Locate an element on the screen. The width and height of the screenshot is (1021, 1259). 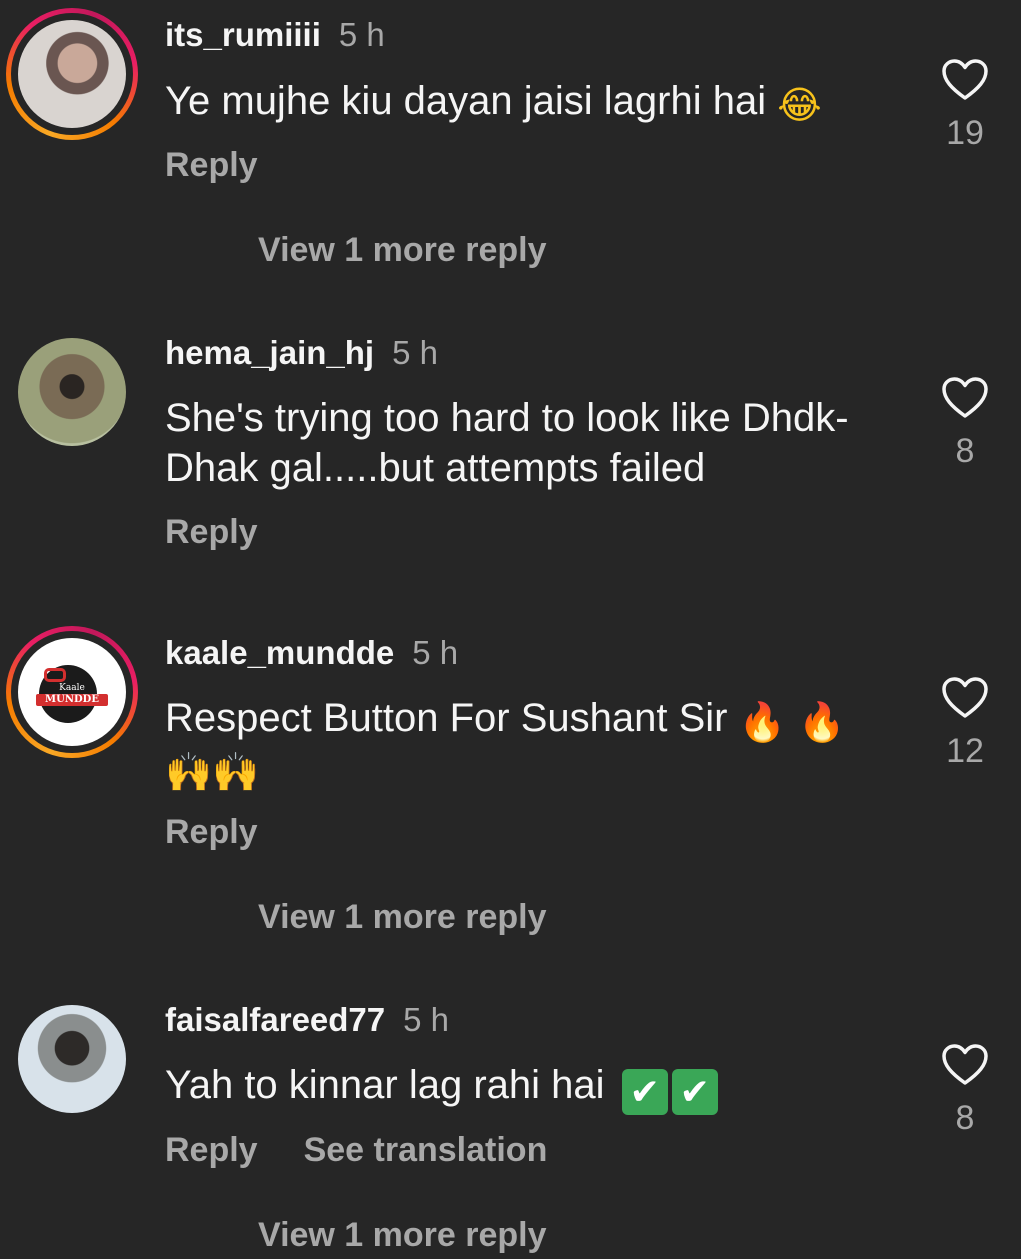
laughing-emoji-icon: 😂 is located at coordinates (799, 105).